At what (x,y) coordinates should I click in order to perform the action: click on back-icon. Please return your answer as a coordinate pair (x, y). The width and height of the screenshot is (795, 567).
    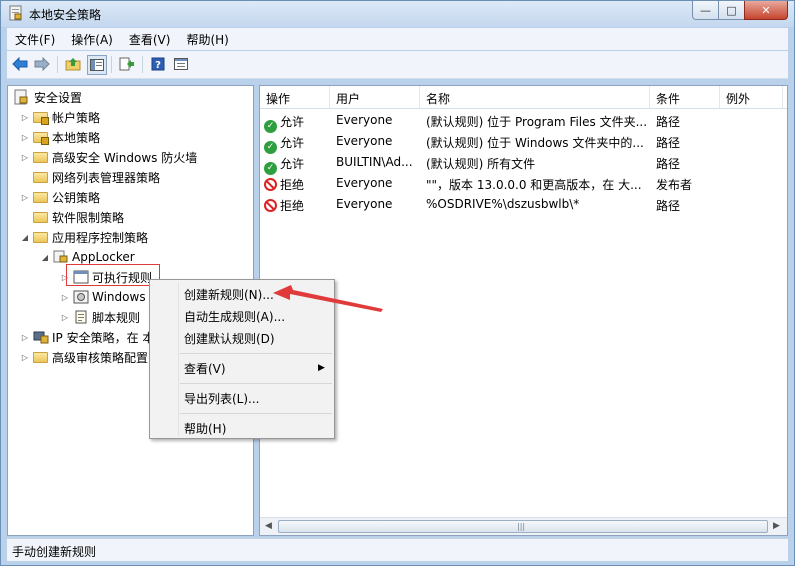
    Looking at the image, I should click on (20, 64).